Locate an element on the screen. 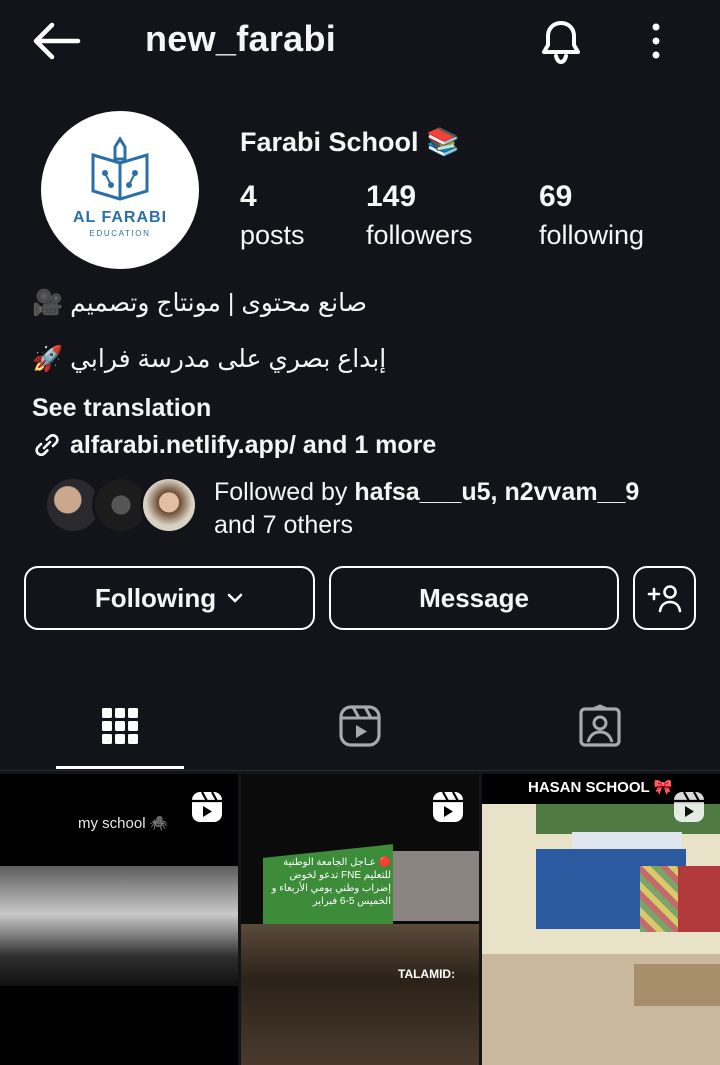 The width and height of the screenshot is (720, 1065). tab-tagged is located at coordinates (600, 726).